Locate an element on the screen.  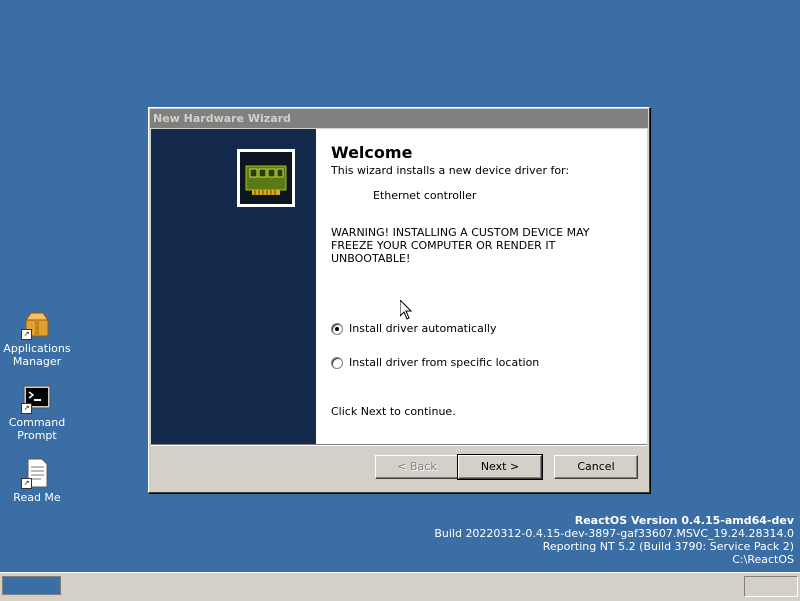
desktop-icon-command-prompt: ↗ Command Prompt is located at coordinates (37, 412).